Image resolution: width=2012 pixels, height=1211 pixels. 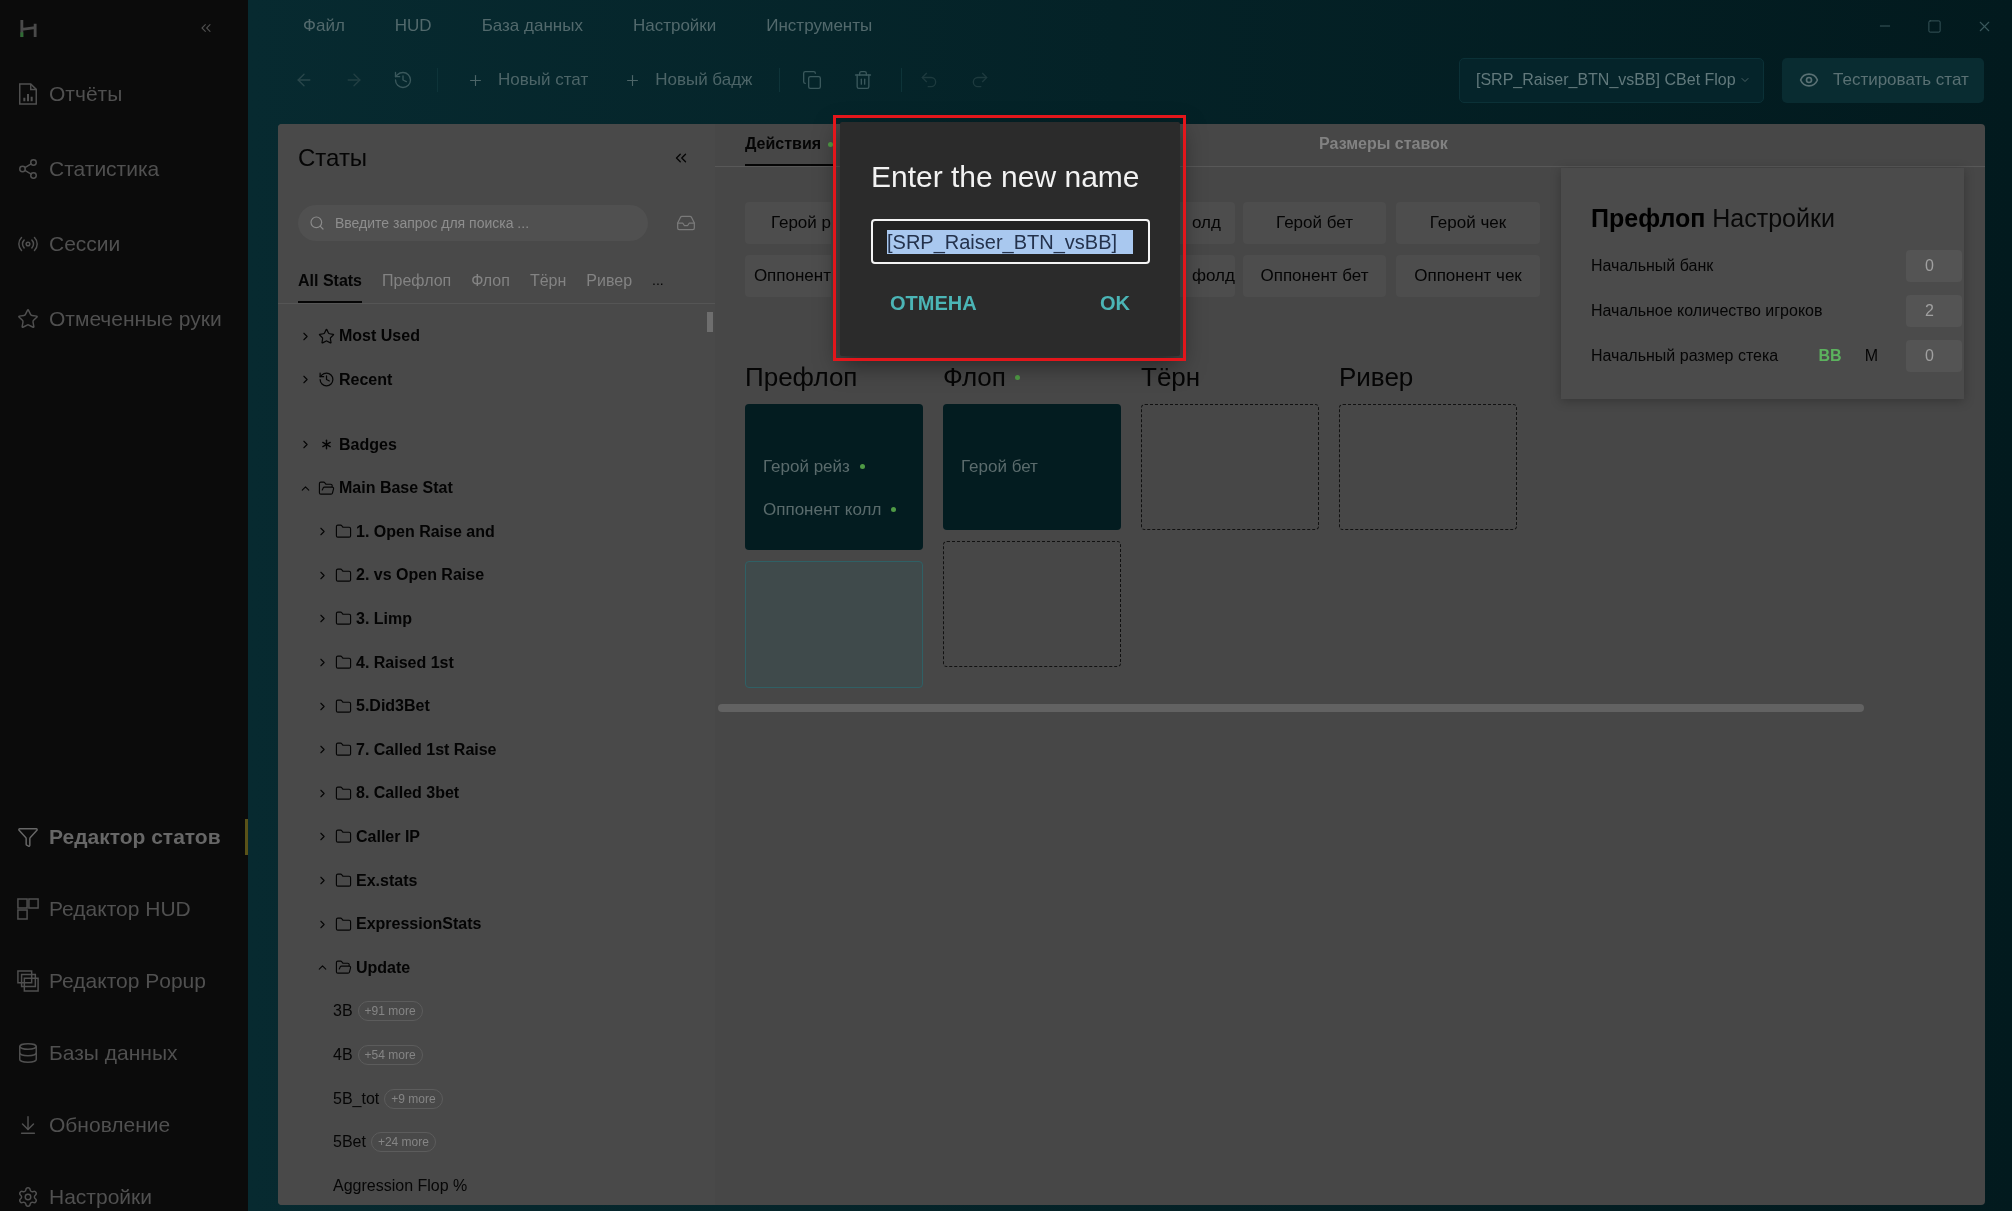 I want to click on tree-item: 5B_tot +9 more, so click(x=388, y=1098).